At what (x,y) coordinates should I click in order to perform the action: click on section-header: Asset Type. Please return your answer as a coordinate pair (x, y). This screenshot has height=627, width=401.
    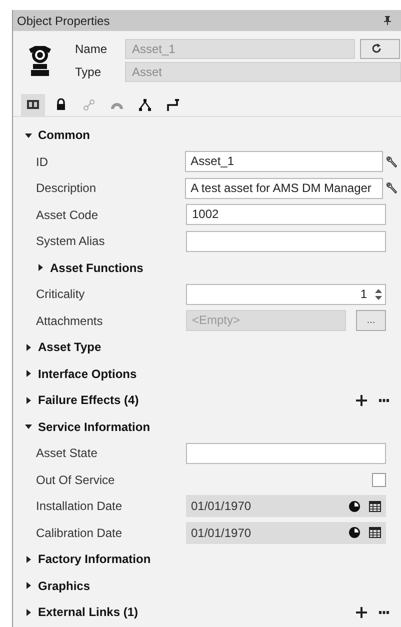
    Looking at the image, I should click on (70, 347).